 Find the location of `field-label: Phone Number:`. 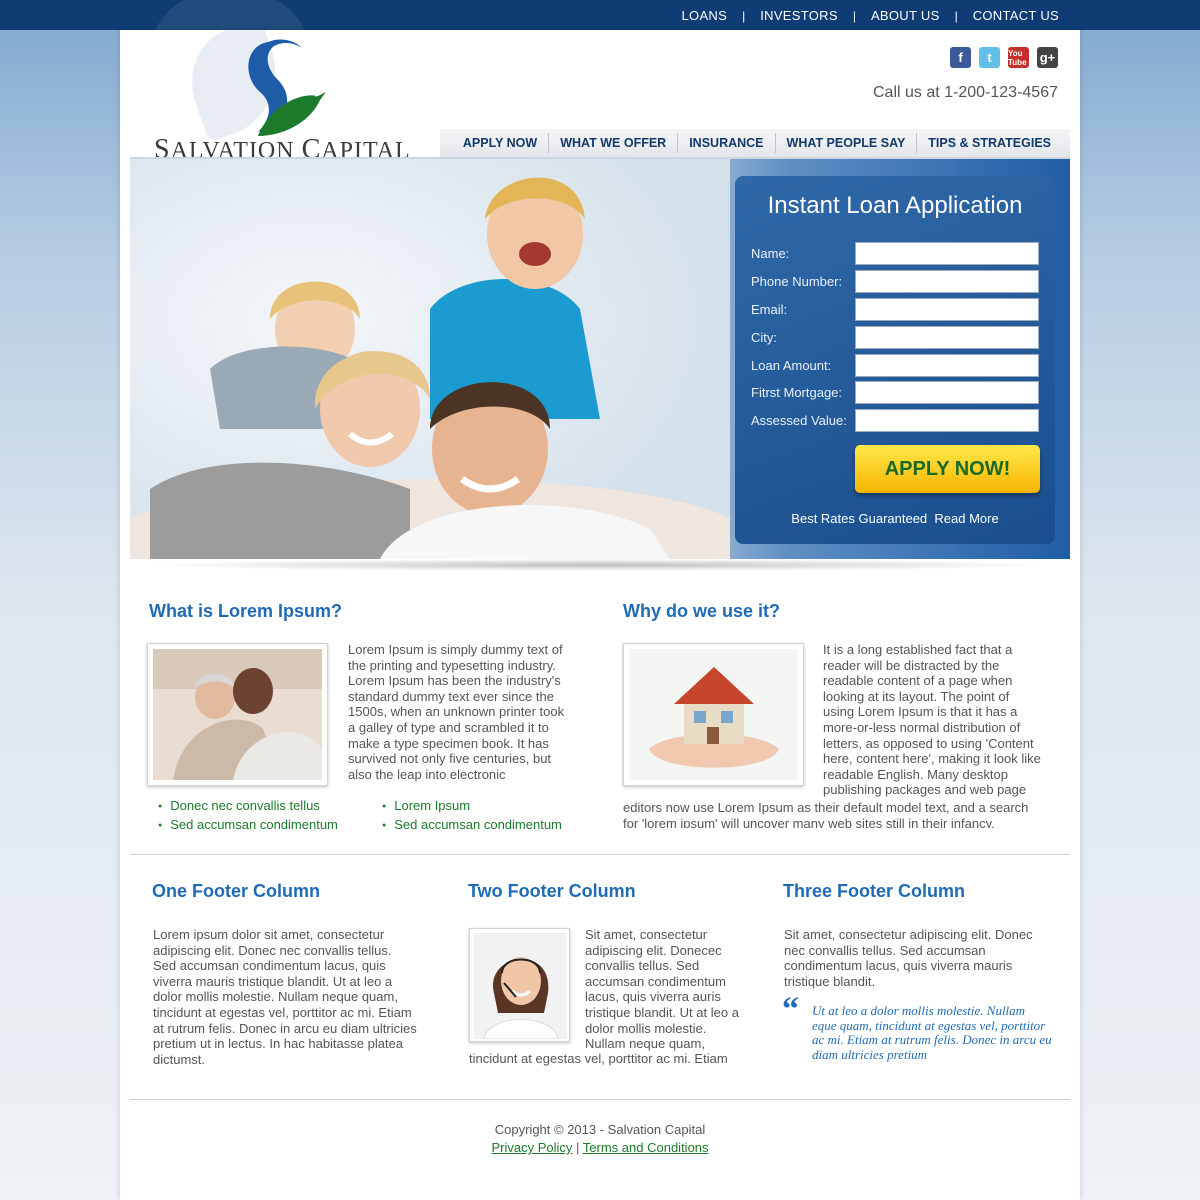

field-label: Phone Number: is located at coordinates (797, 281).